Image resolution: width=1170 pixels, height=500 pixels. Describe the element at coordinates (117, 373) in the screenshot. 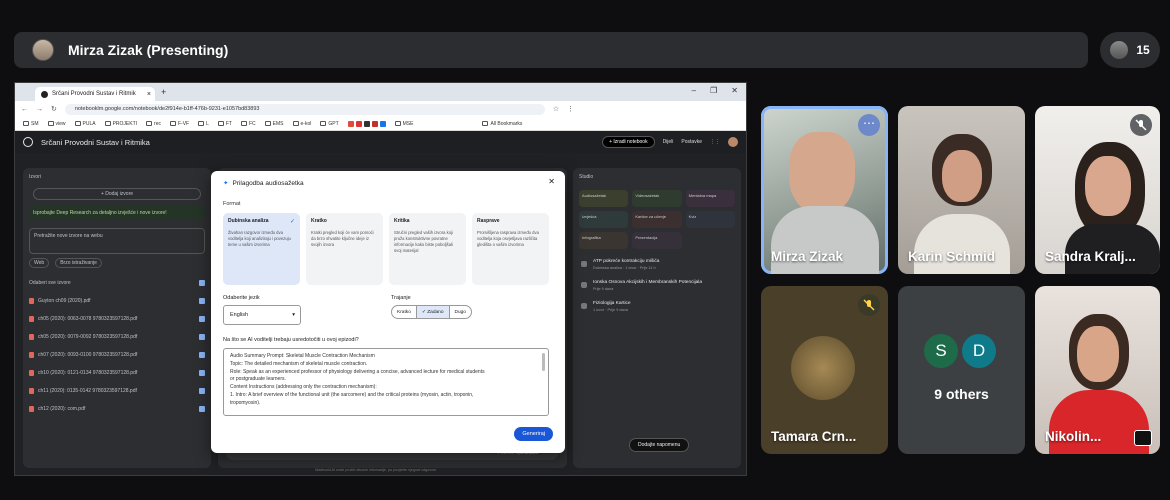

I see `source-item: ch10 (2020): 0121-0134 9780323597128.pdf` at that location.